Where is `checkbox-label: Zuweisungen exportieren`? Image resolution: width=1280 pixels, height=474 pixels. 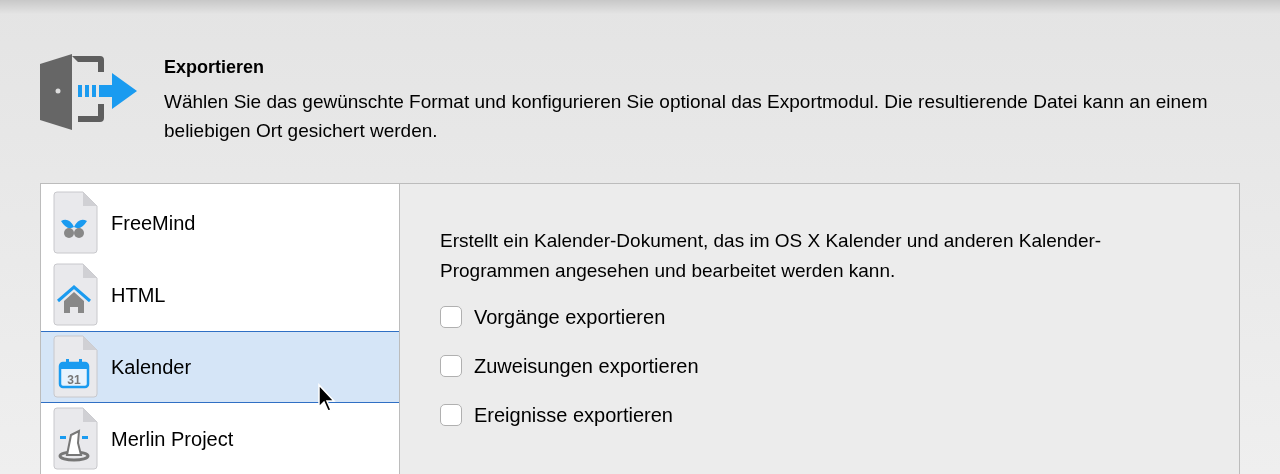 checkbox-label: Zuweisungen exportieren is located at coordinates (586, 366).